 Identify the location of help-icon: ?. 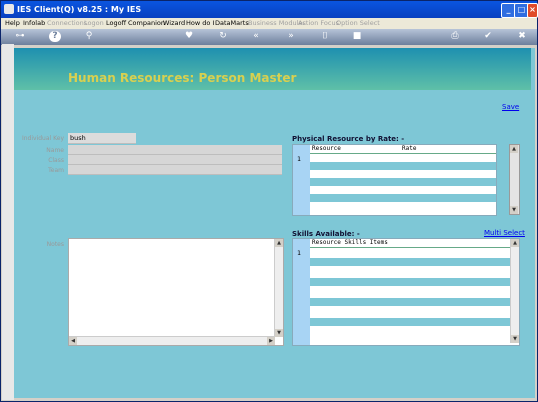
(55, 36).